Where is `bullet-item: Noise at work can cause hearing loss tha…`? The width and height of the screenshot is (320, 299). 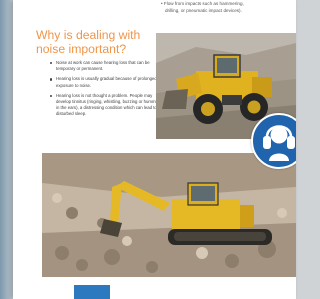
bullet-item: Noise at work can cause hearing loss tha… is located at coordinates (106, 66).